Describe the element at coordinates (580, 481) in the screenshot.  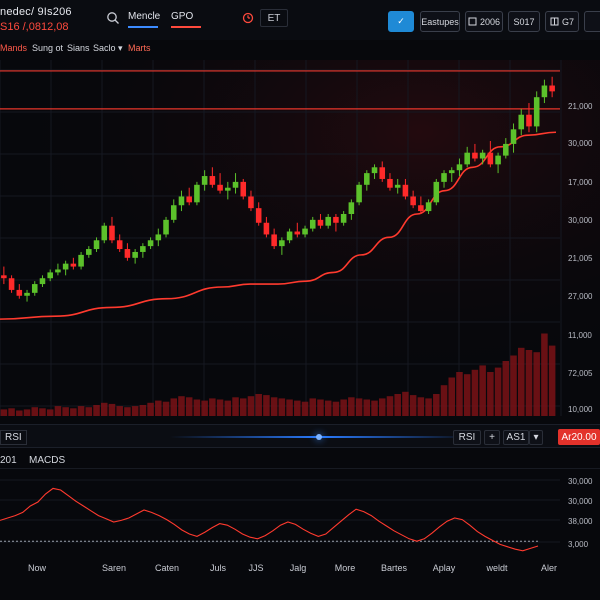
I see `ind-y-label-1: 30,000` at that location.